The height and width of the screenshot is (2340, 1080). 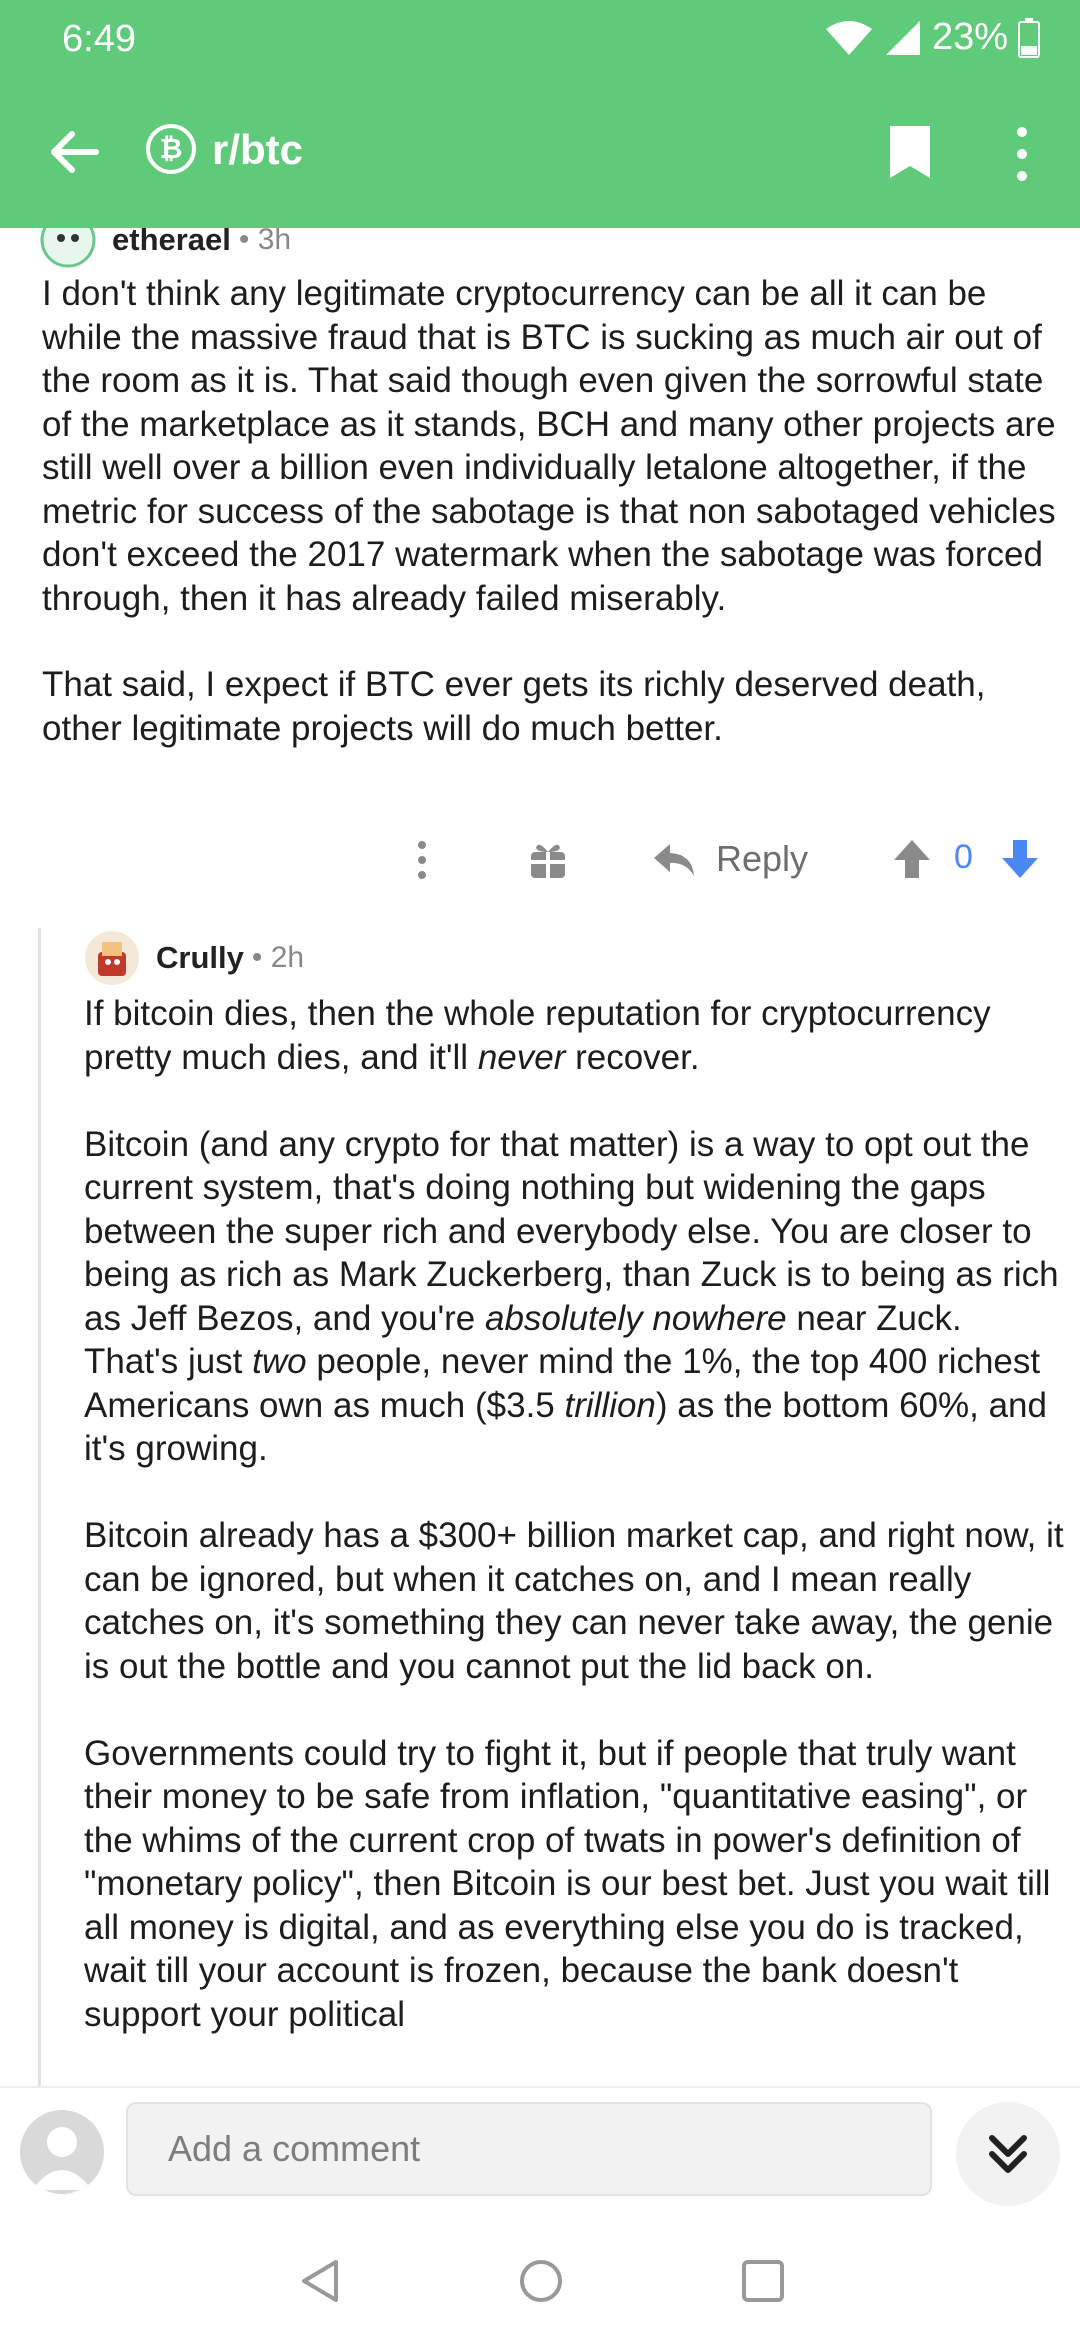 I want to click on comment-author: etherael, so click(x=171, y=243).